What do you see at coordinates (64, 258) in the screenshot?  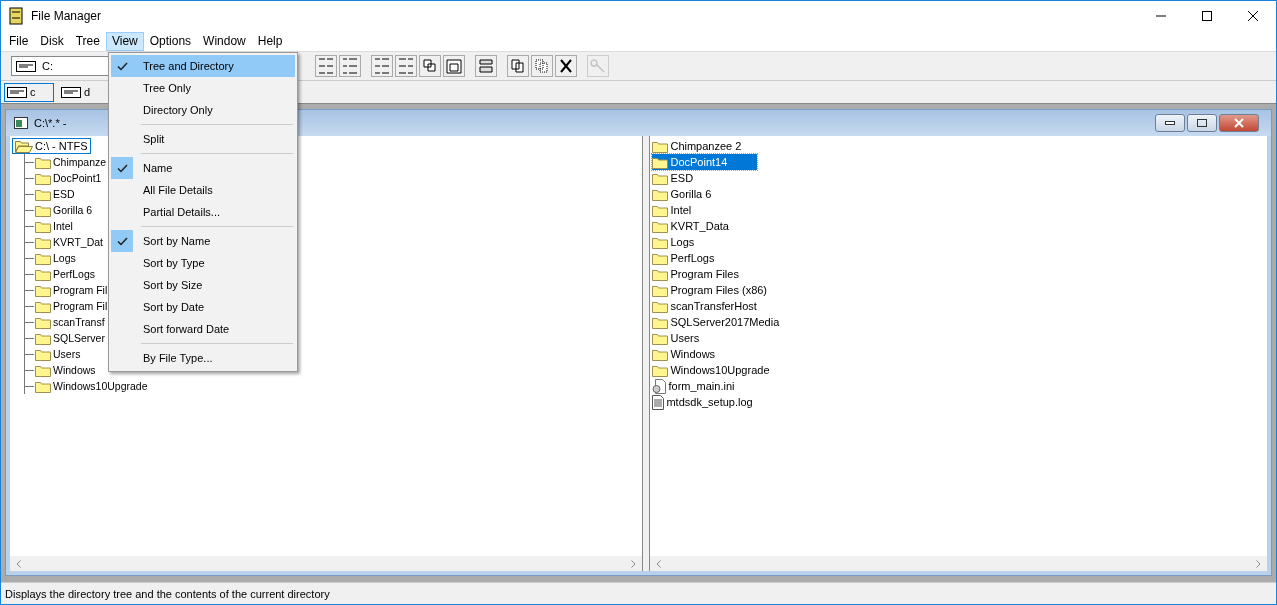 I see `folder-label: Logs` at bounding box center [64, 258].